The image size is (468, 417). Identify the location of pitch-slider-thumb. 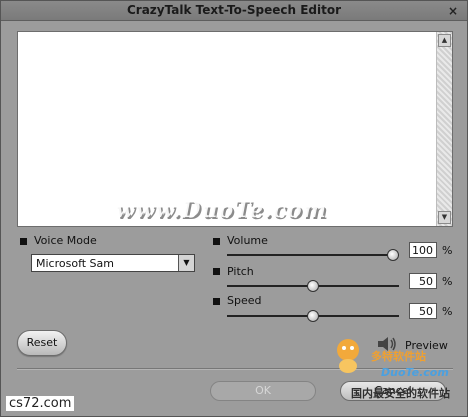
(313, 286).